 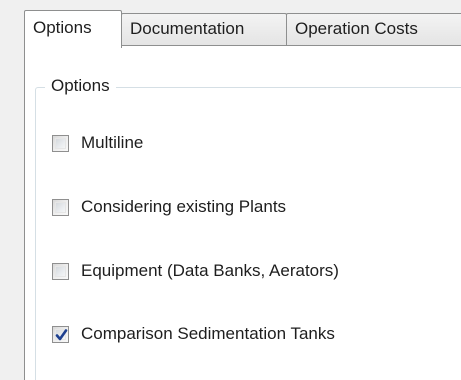 I want to click on comparison-sedimentation-option: Comparison Sedimentation Tanks, so click(x=193, y=334).